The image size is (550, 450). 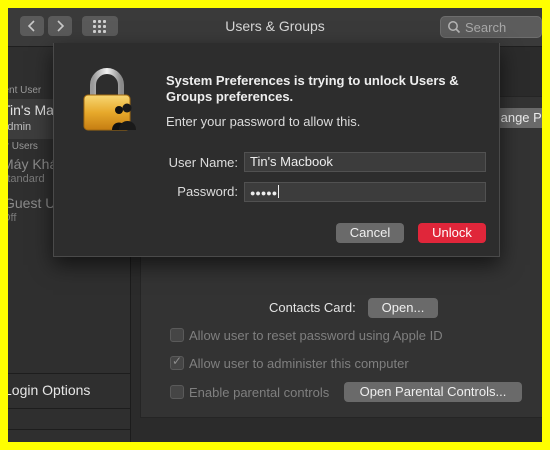 I want to click on search-icon, so click(x=454, y=27).